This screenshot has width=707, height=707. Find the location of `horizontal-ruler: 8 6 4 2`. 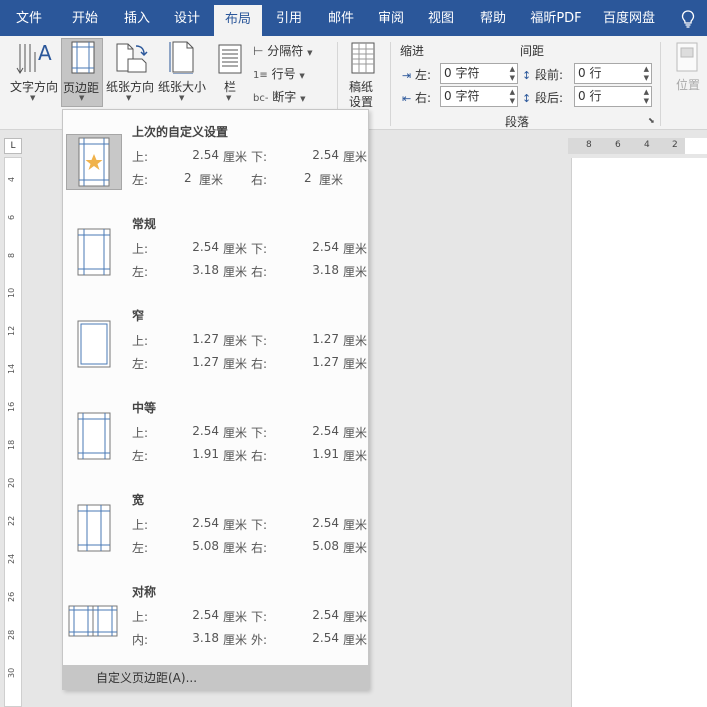

horizontal-ruler: 8 6 4 2 is located at coordinates (637, 146).